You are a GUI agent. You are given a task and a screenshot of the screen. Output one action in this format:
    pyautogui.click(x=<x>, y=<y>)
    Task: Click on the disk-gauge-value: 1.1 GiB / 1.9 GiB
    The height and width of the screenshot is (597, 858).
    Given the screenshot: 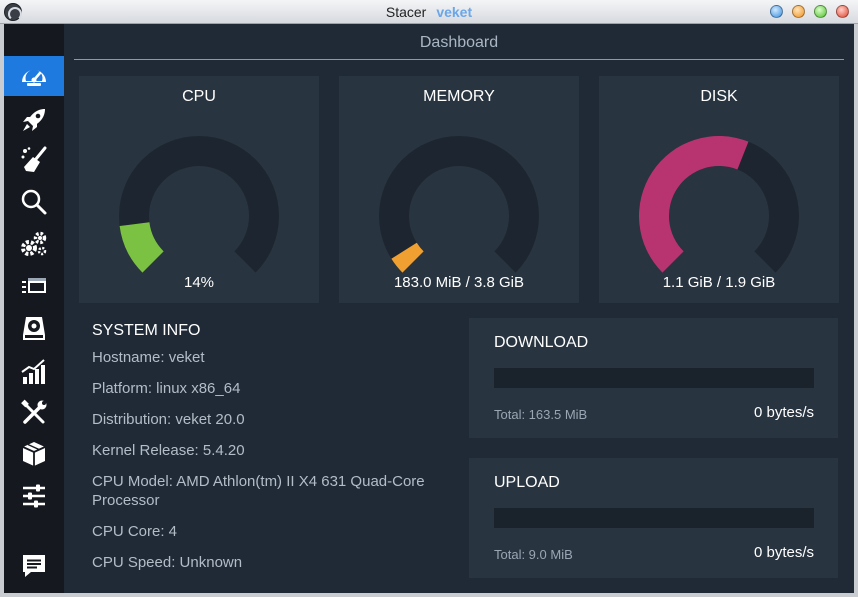 What is the action you would take?
    pyautogui.click(x=719, y=282)
    